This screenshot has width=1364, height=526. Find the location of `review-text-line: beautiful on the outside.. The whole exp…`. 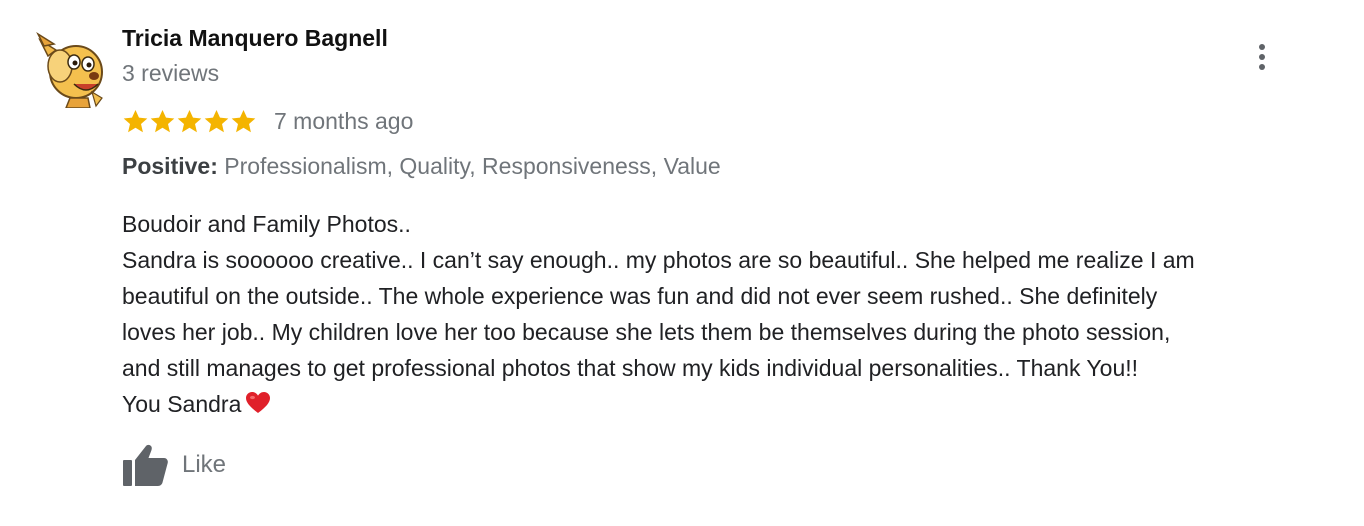

review-text-line: beautiful on the outside.. The whole exp… is located at coordinates (640, 296).